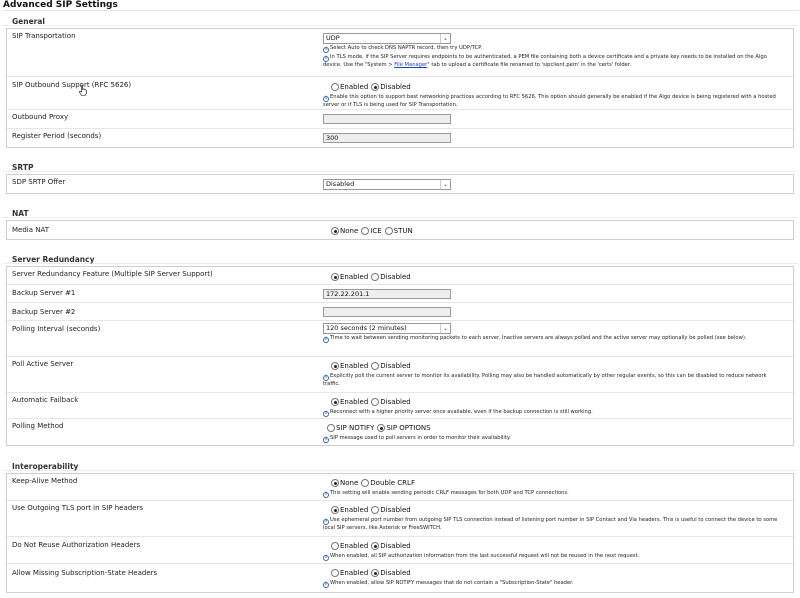  I want to click on row-sdp-srtp-offer: SDP SRTP Offer Disabled ⌄, so click(400, 184).